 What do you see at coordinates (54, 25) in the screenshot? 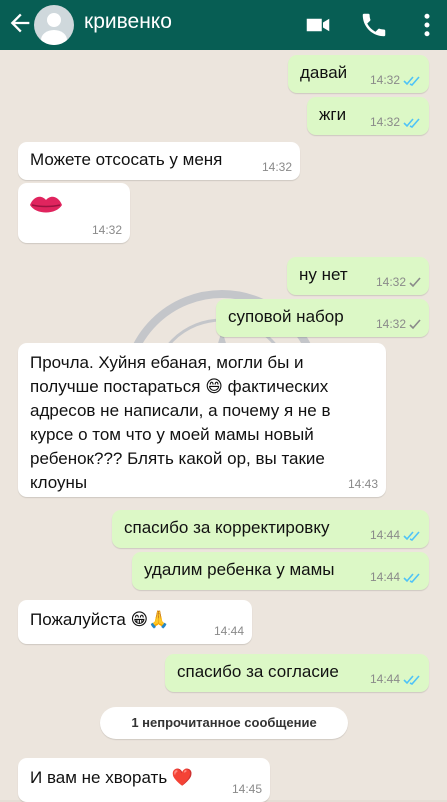
I see `avatar` at bounding box center [54, 25].